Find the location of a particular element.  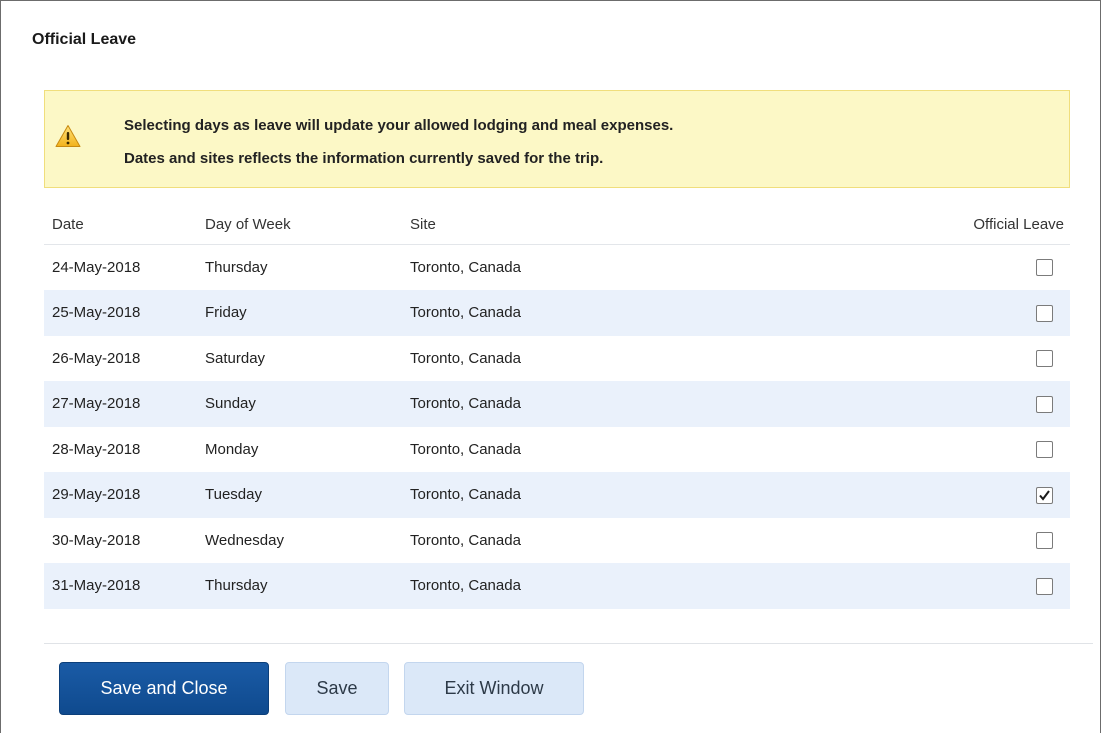

row-date: 24-May-2018 is located at coordinates (96, 267).